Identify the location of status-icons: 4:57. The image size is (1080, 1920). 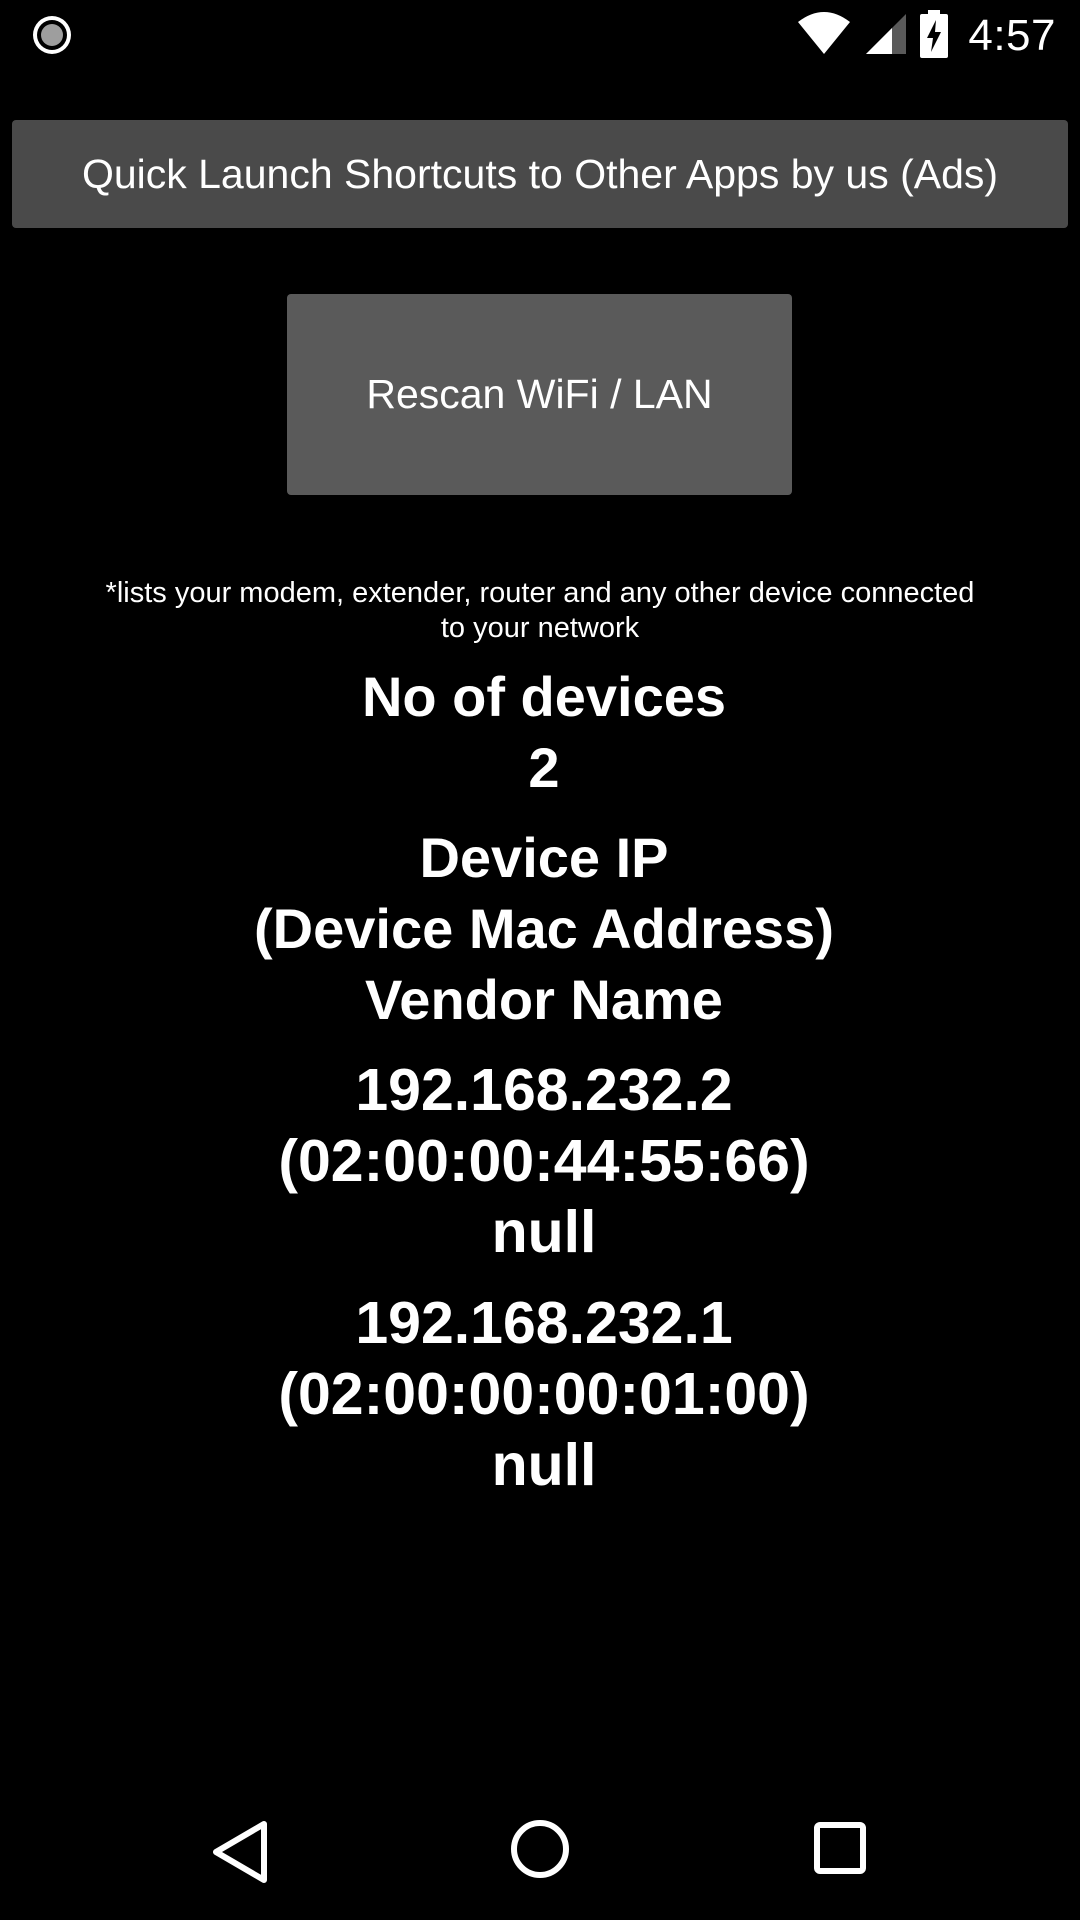
(926, 36).